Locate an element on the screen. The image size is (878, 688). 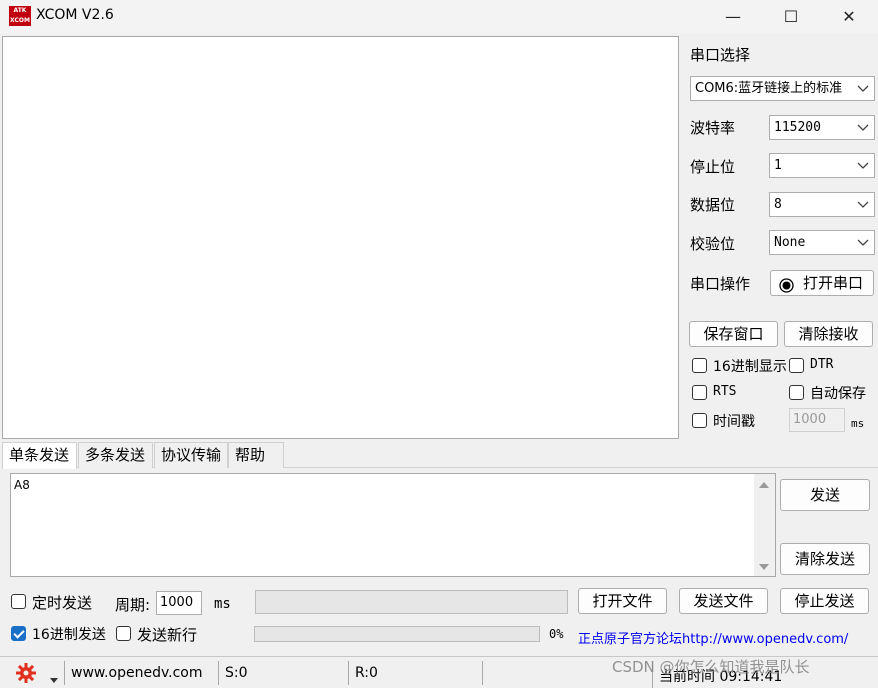
send-newline-label: 发送新行 is located at coordinates (167, 635).